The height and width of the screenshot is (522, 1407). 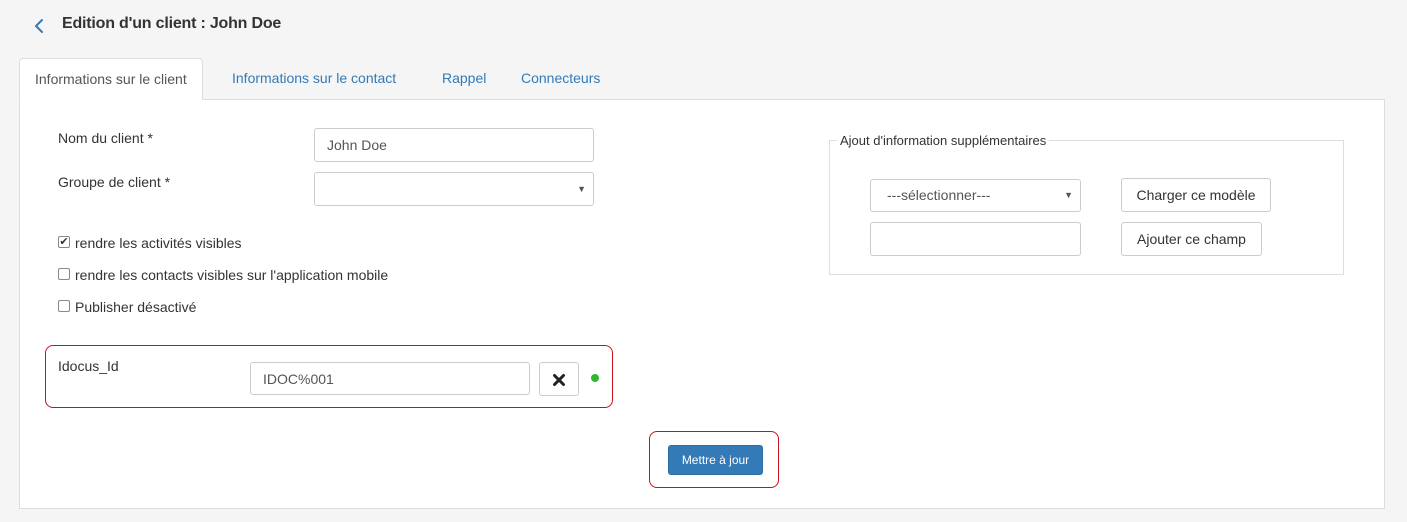 What do you see at coordinates (1191, 239) in the screenshot?
I see `add-field-button: Ajouter ce champ` at bounding box center [1191, 239].